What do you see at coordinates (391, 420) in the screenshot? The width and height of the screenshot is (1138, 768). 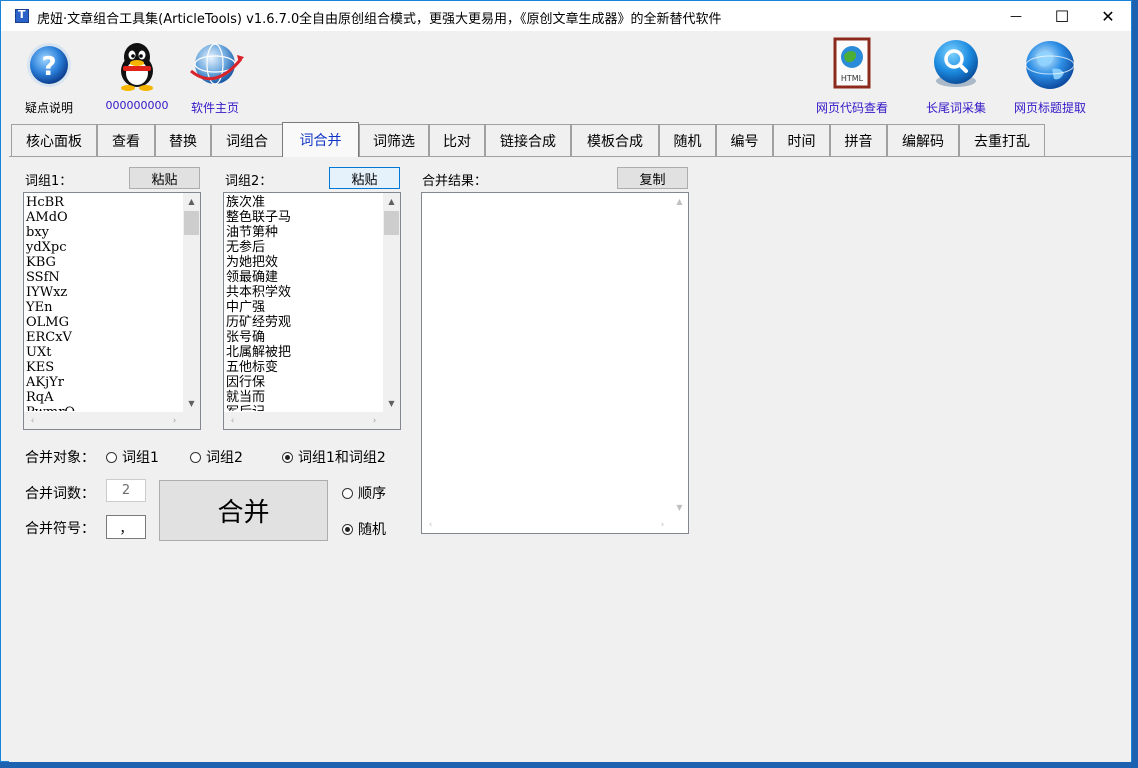 I see `scroll-corner` at bounding box center [391, 420].